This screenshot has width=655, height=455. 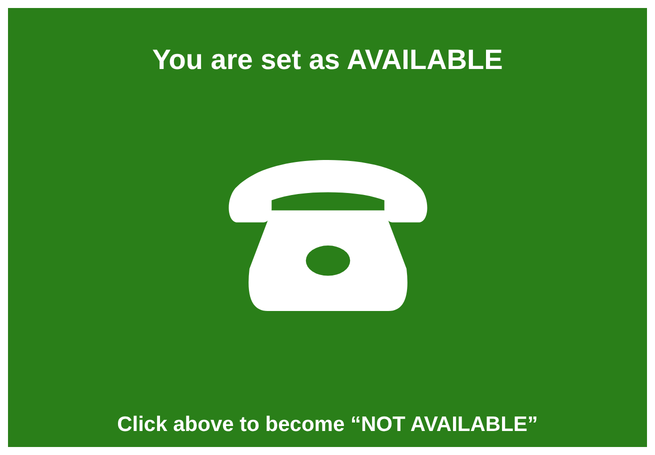 What do you see at coordinates (327, 60) in the screenshot?
I see `status-title: You are set as AVAILABLE` at bounding box center [327, 60].